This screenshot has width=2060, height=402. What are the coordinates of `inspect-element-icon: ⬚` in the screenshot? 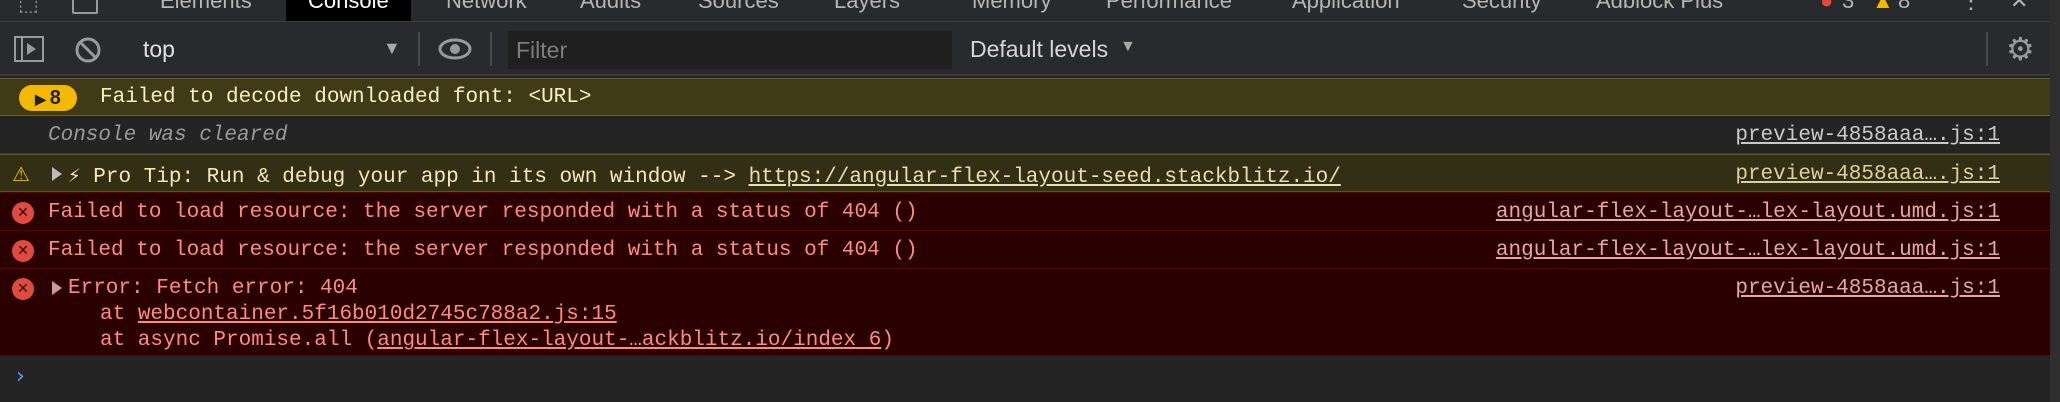 It's located at (28, 8).